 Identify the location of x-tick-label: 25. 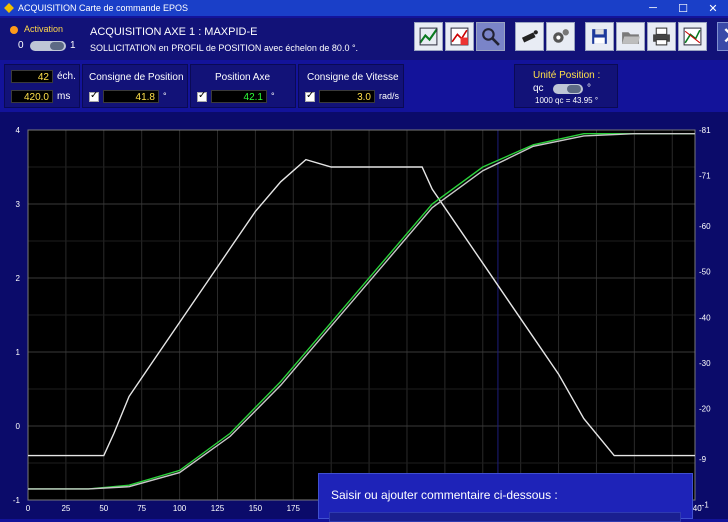
(65, 508).